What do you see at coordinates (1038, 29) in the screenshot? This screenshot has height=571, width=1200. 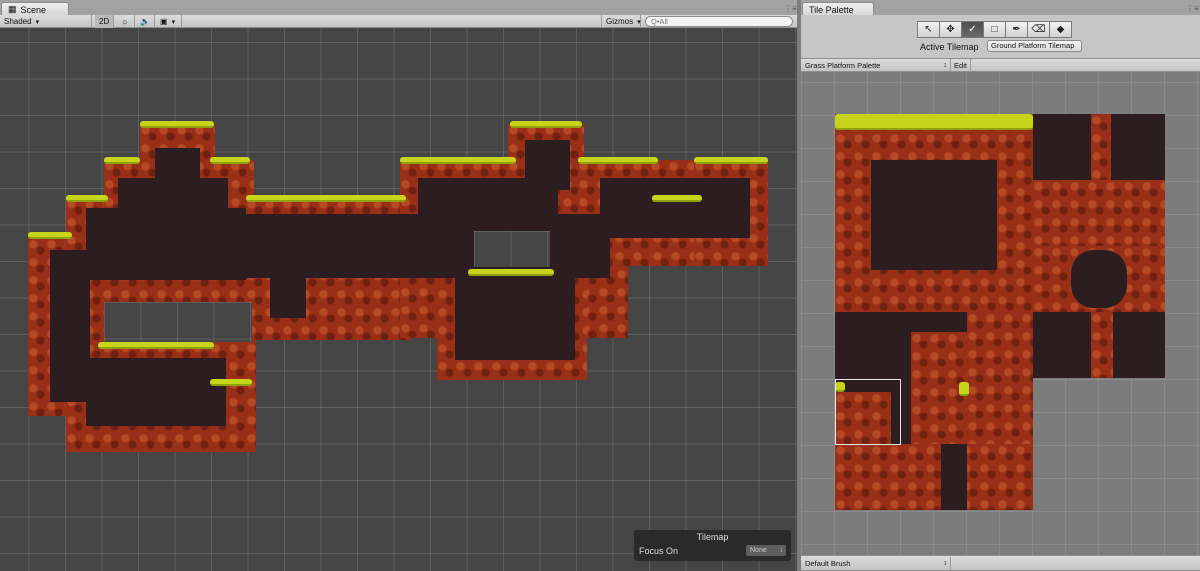 I see `eraser-tool-icon: ⌫` at bounding box center [1038, 29].